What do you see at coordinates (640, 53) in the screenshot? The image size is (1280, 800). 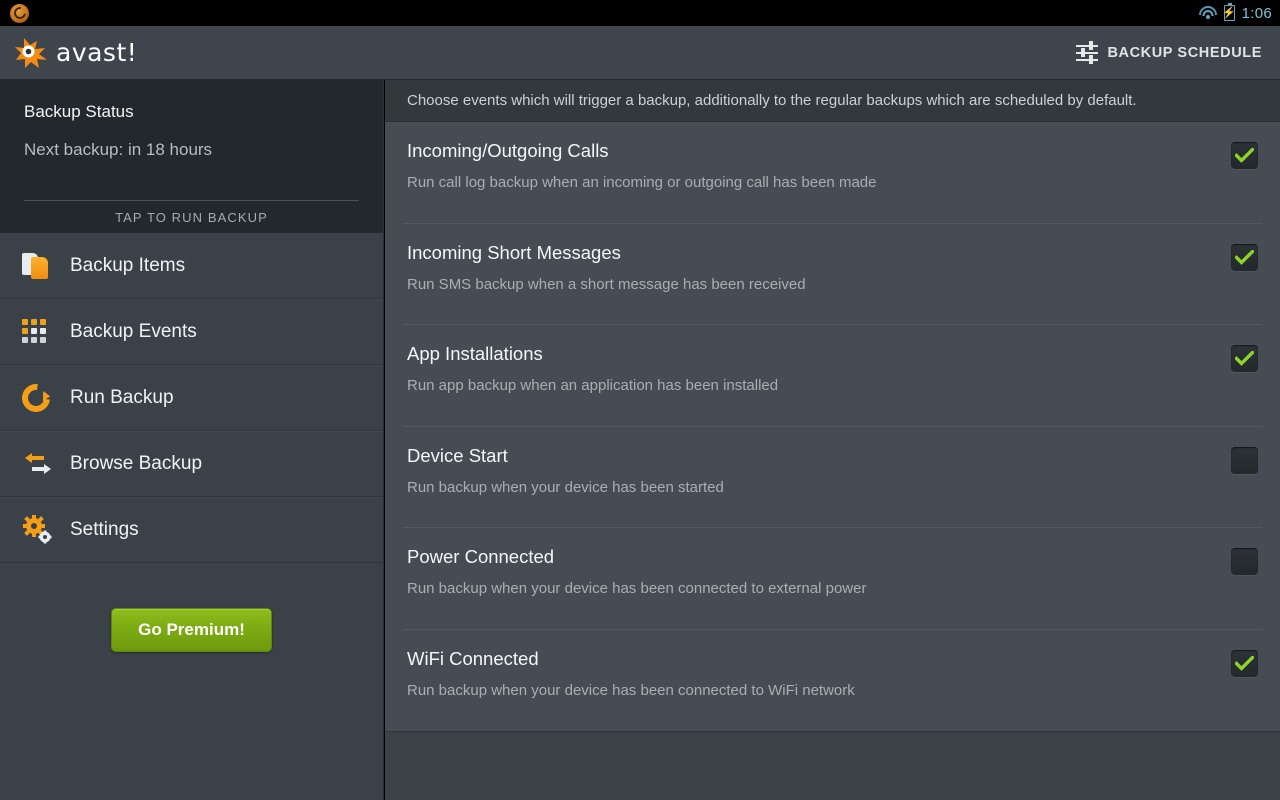 I see `action-bar: avast! BACKUP SCHEDULE` at bounding box center [640, 53].